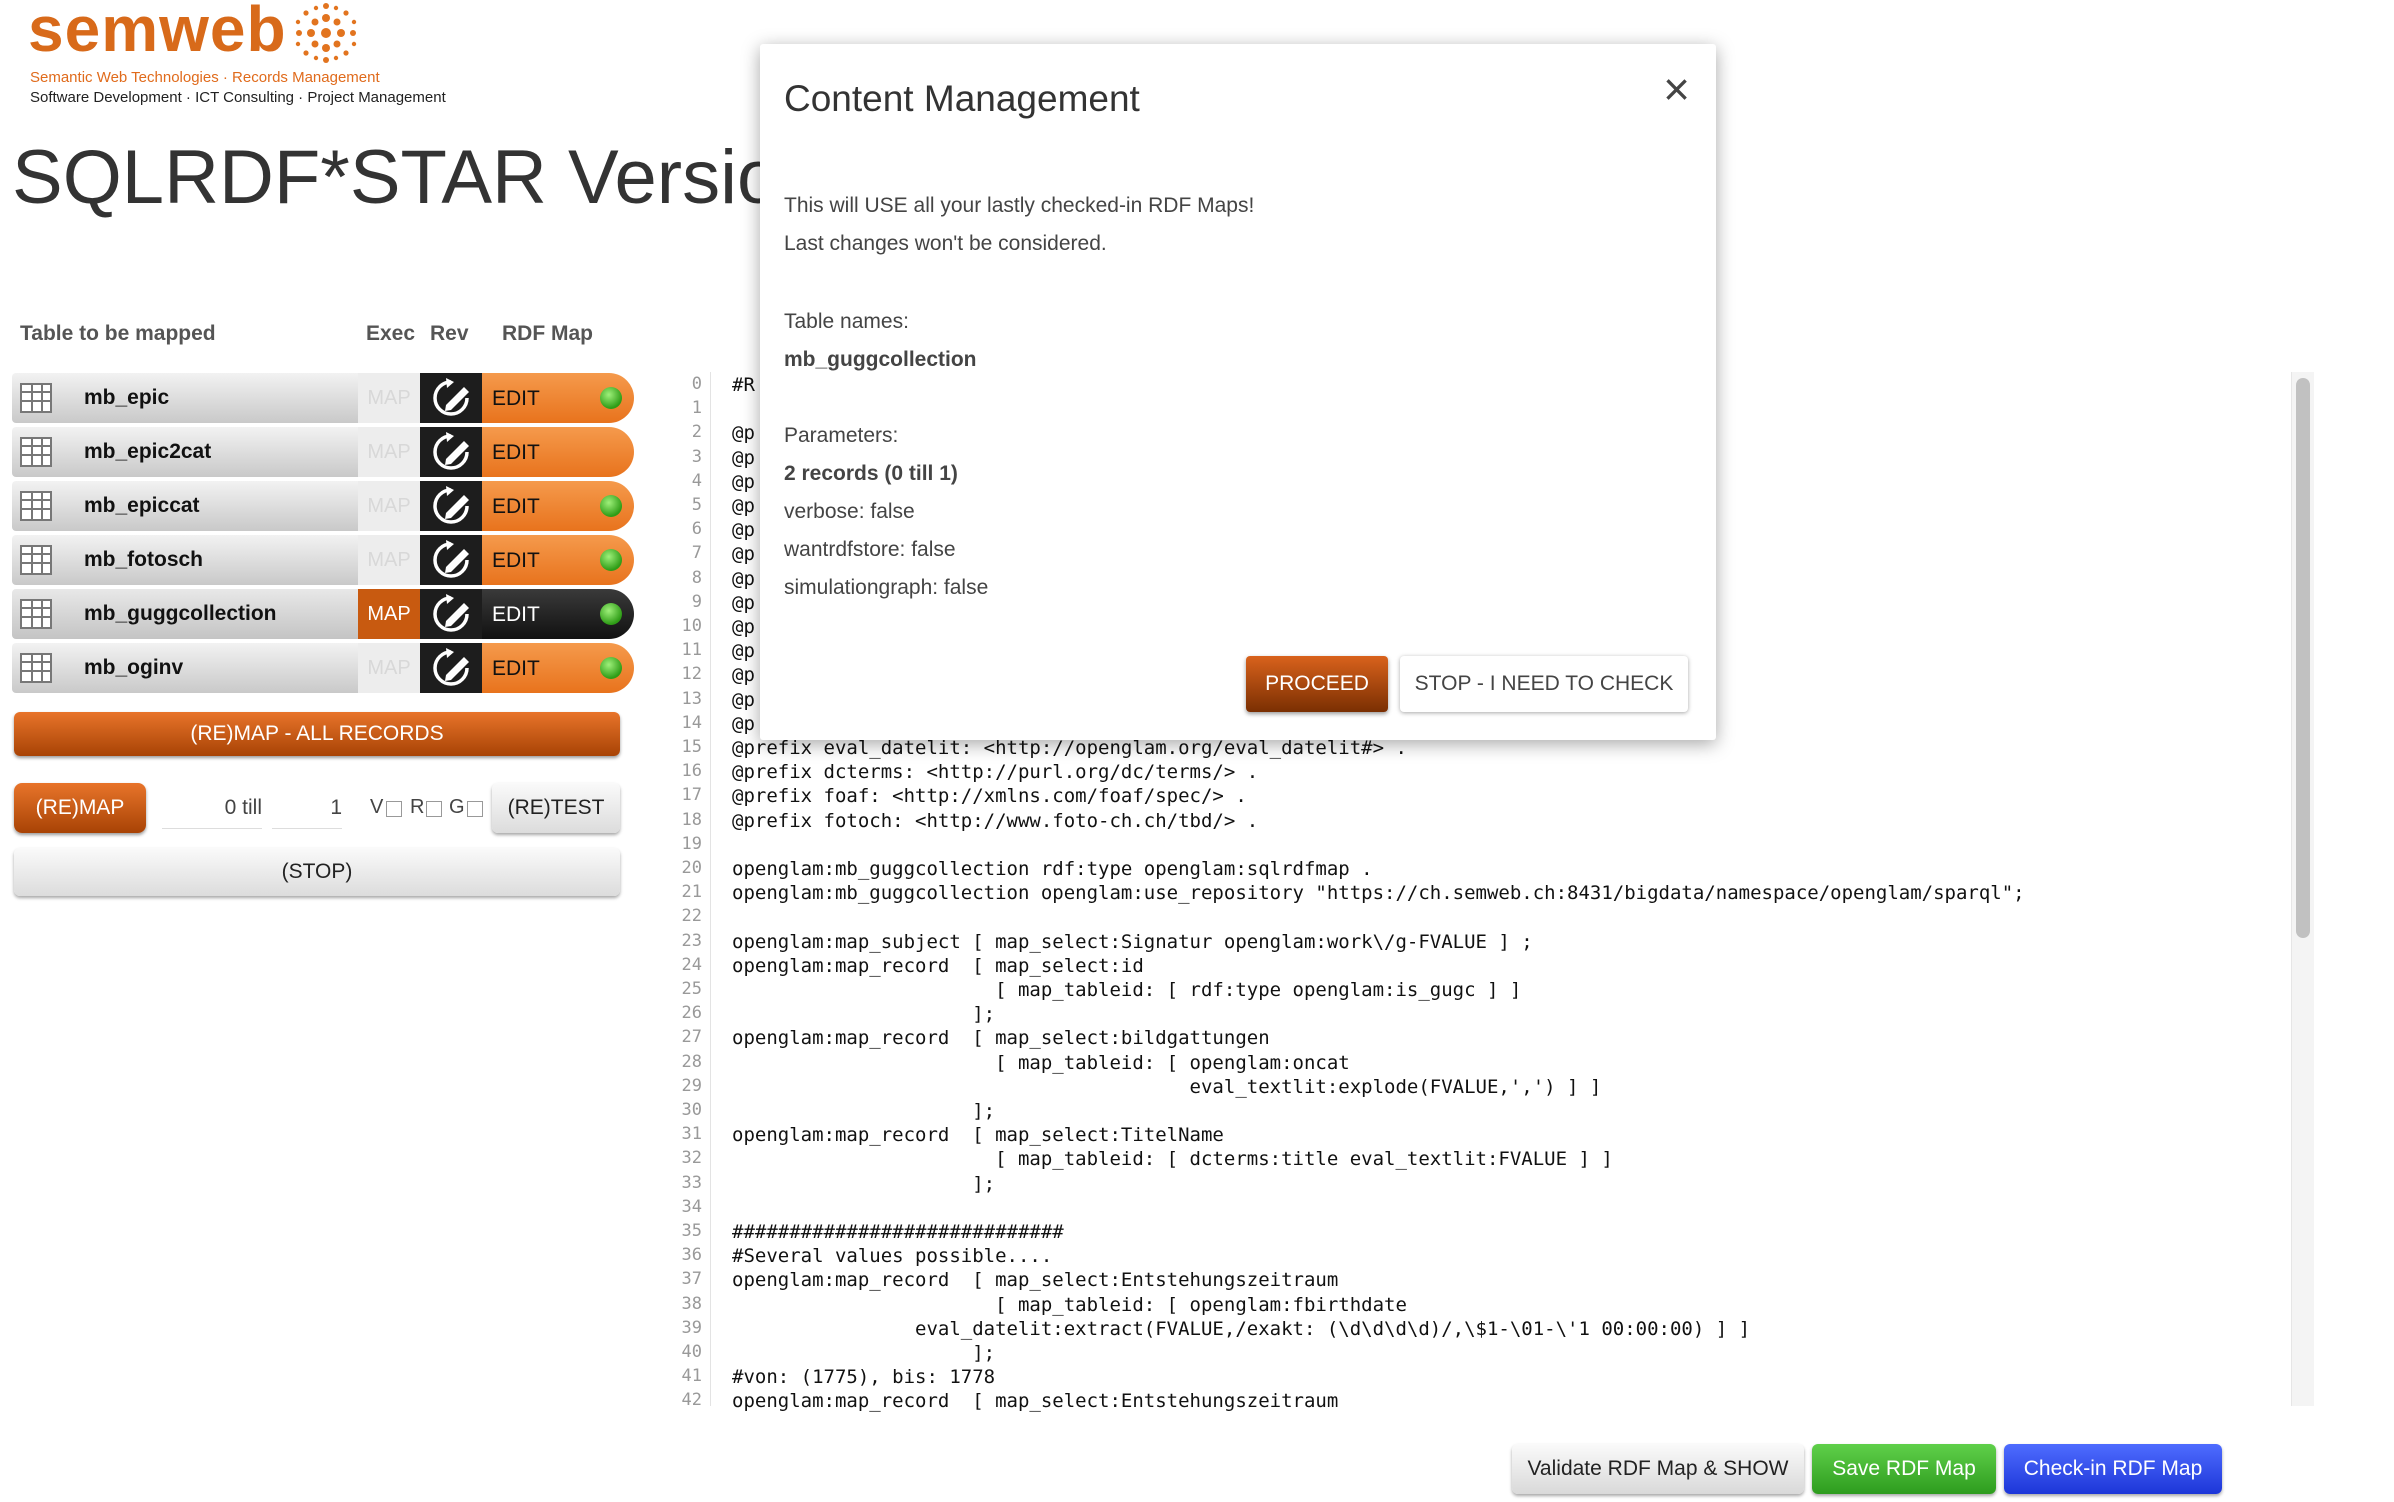 This screenshot has width=2394, height=1502. Describe the element at coordinates (185, 452) in the screenshot. I see `table-name-cell: mb_epic2cat` at that location.